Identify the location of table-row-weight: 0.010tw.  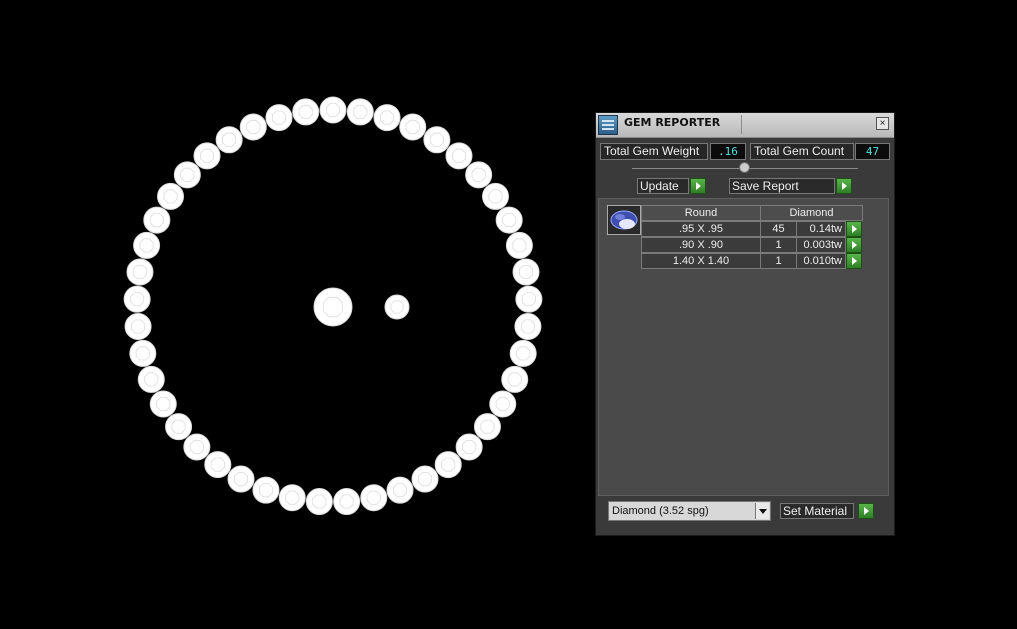
(821, 261).